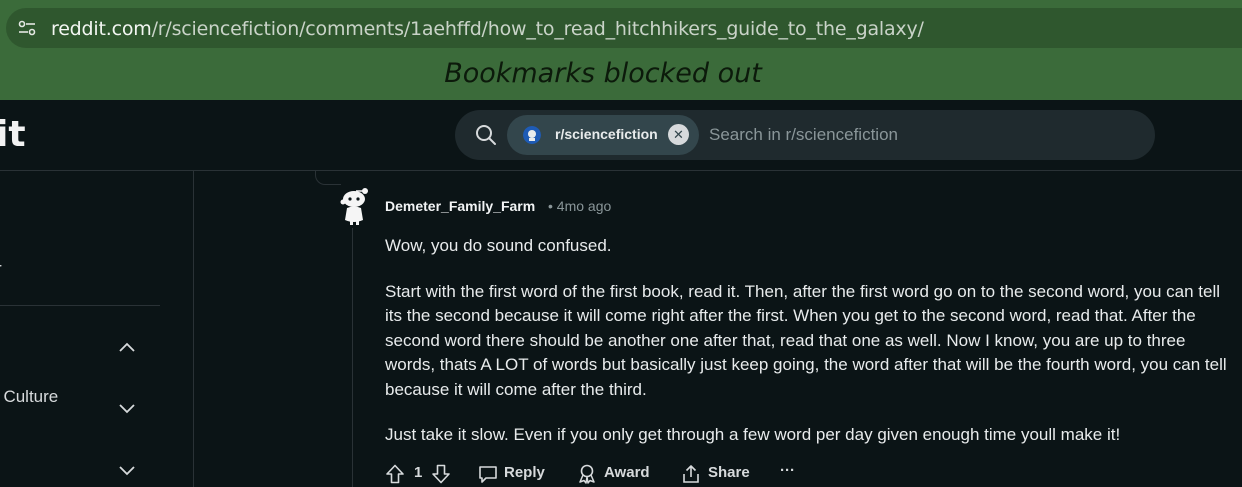 The image size is (1242, 487). I want to click on award-button: Award, so click(615, 474).